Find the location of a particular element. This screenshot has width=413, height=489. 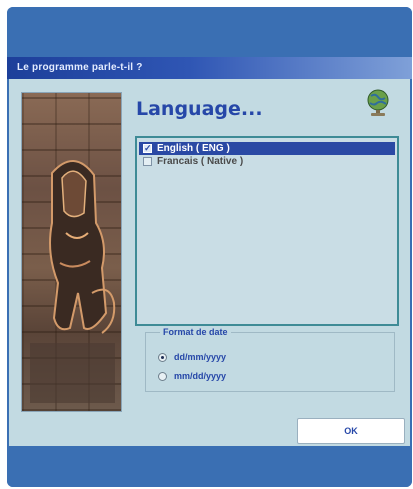

title-bar: Le programme parle-t-il ? is located at coordinates (209, 68).